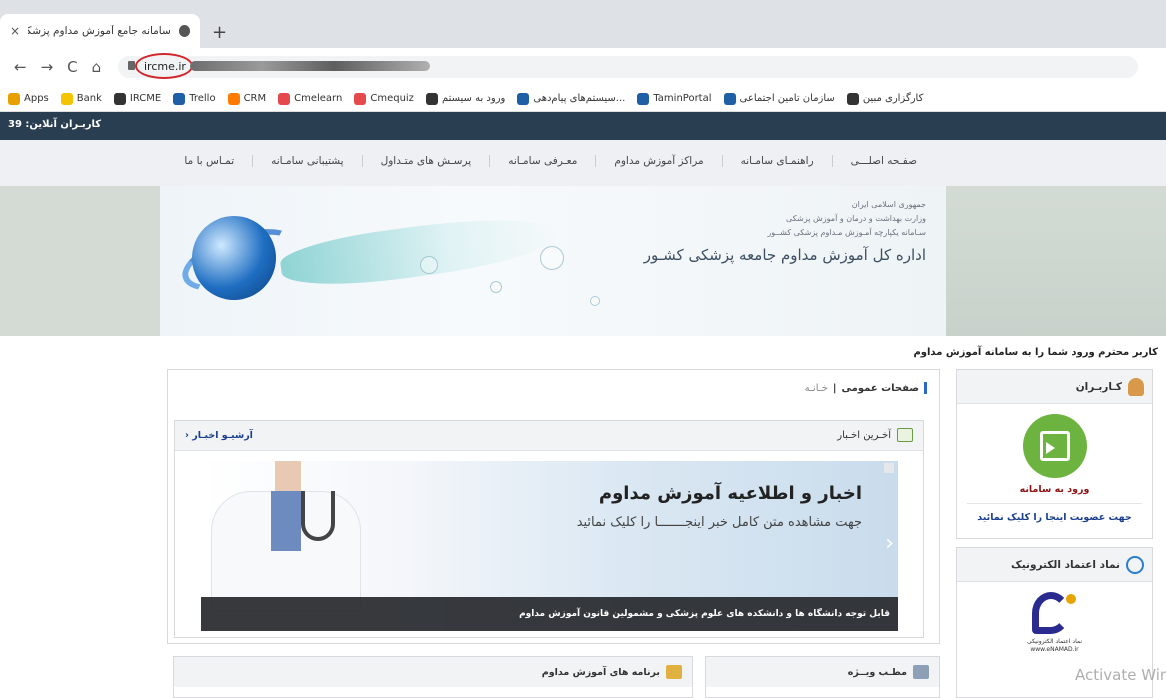  I want to click on bookmark-label: IRCME, so click(145, 98).